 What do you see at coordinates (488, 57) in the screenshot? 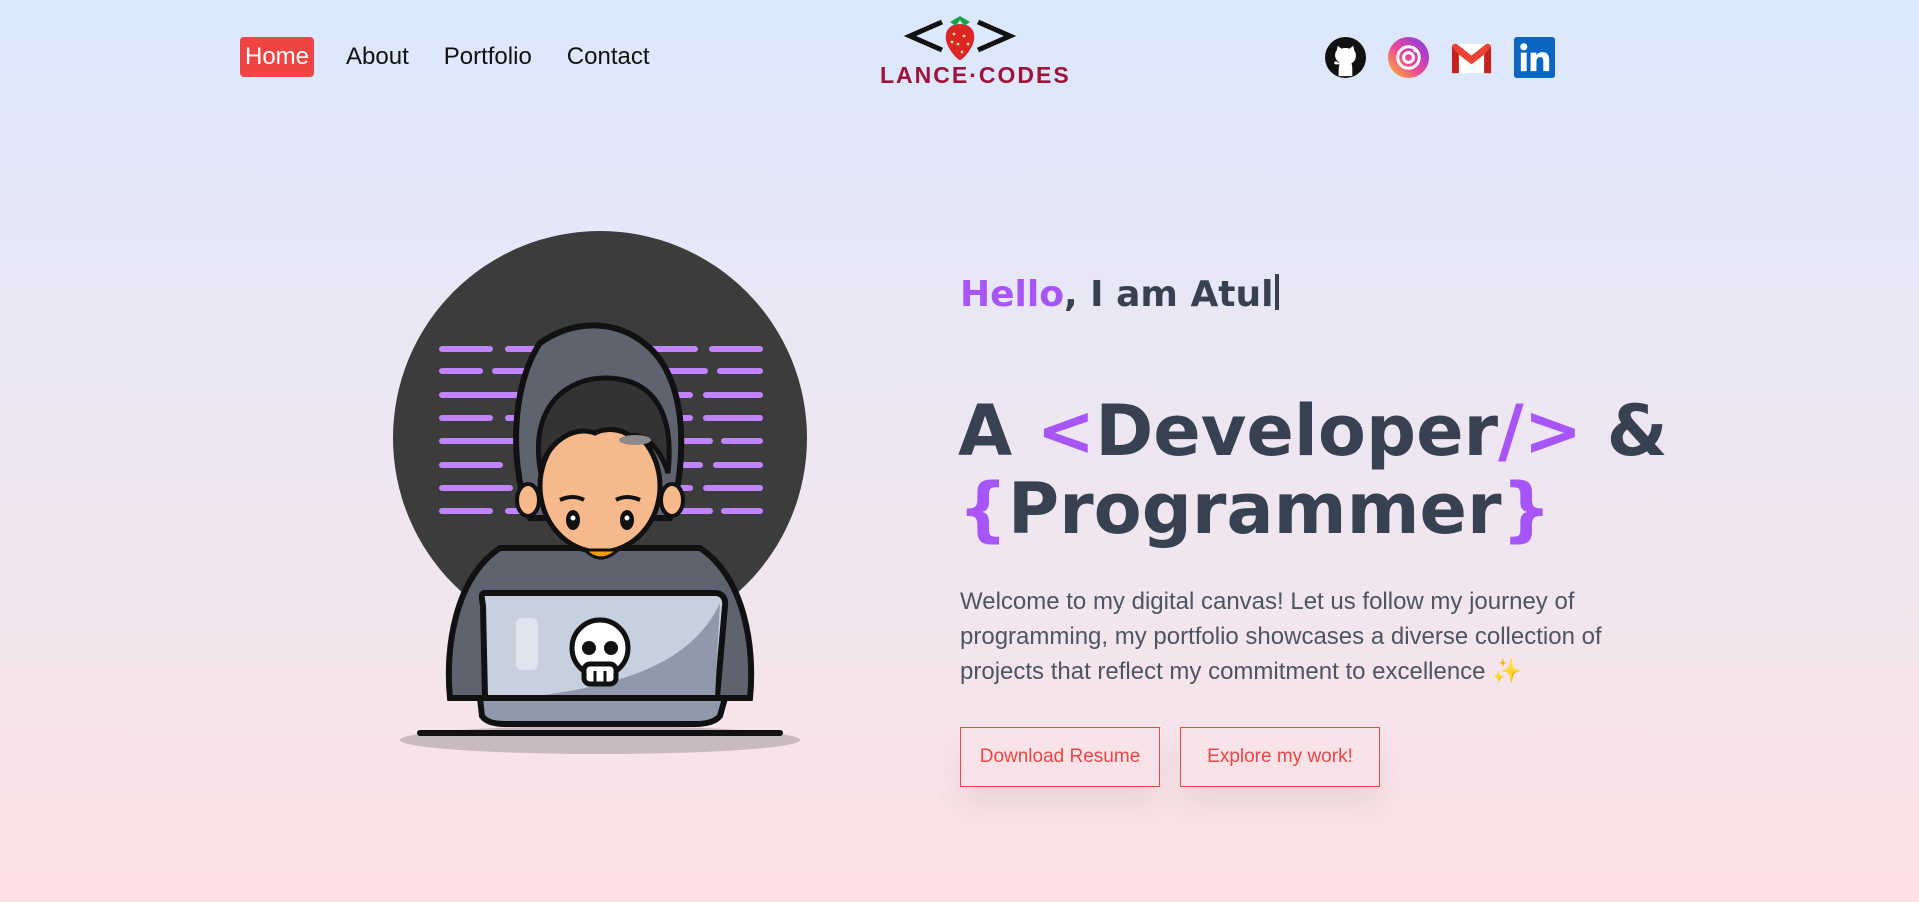
I see `nav-portfolio: Portfolio` at bounding box center [488, 57].